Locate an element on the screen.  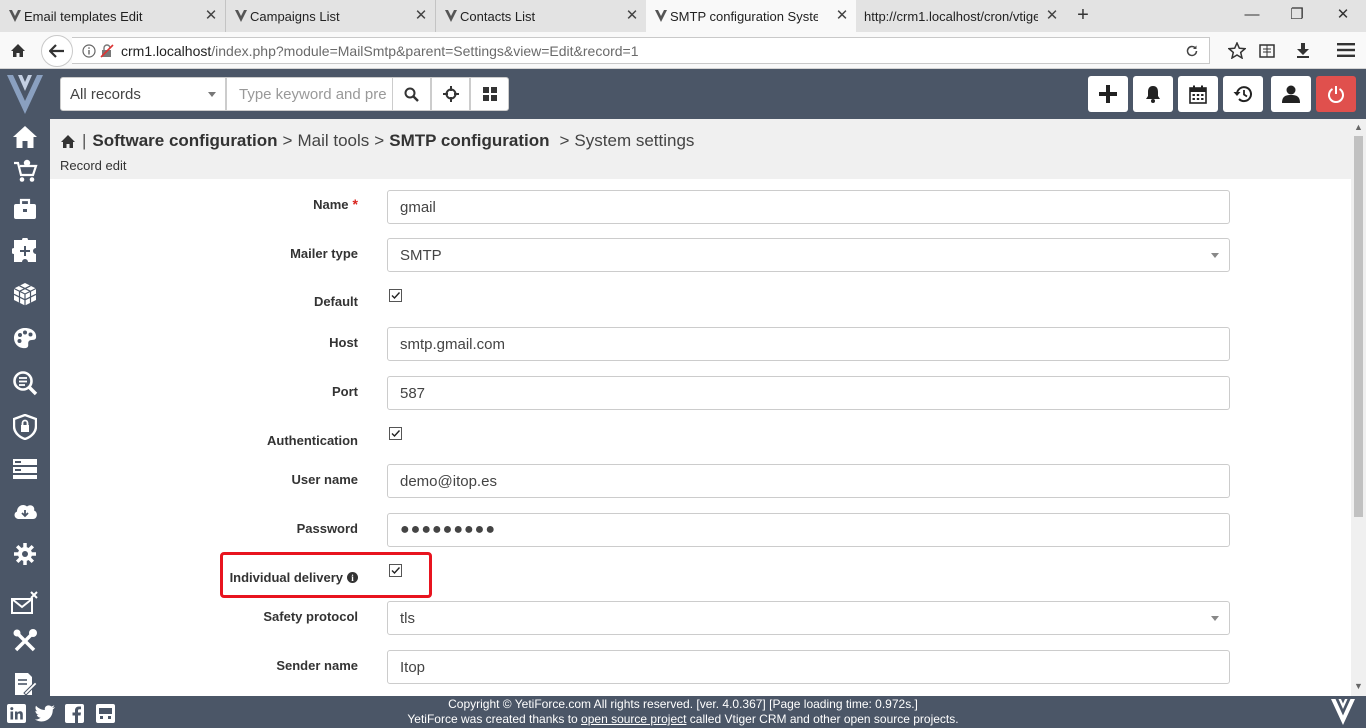
logout-button is located at coordinates (1336, 94).